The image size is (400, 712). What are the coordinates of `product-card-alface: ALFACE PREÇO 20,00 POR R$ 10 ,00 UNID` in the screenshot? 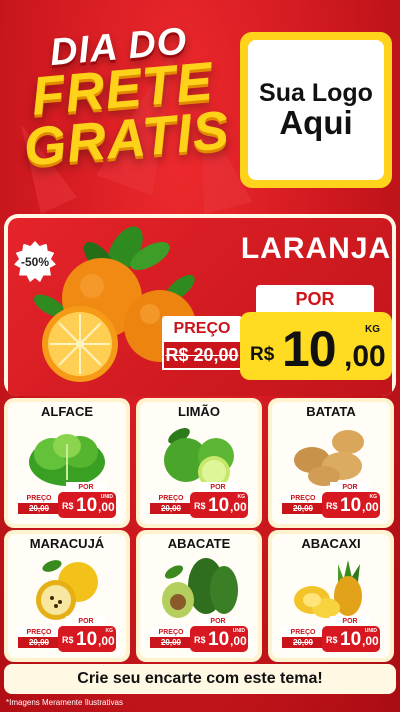 It's located at (67, 463).